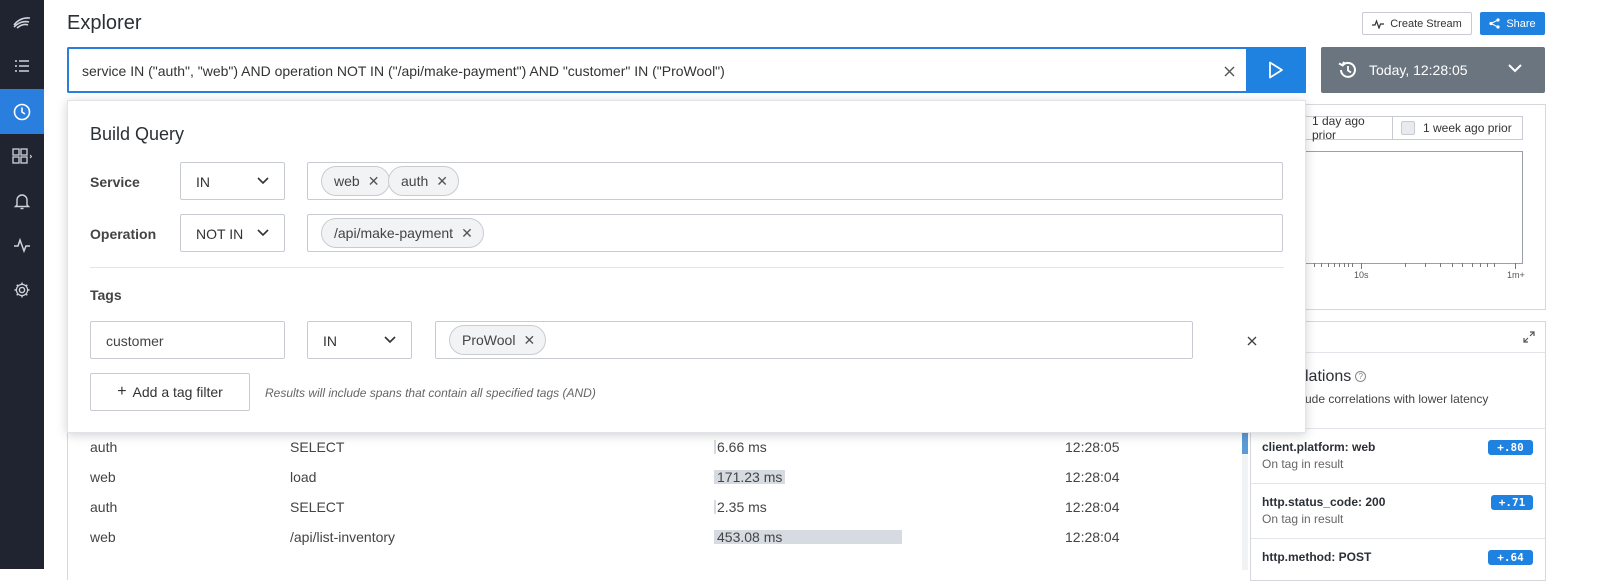  What do you see at coordinates (106, 295) in the screenshot?
I see `tags-label: Tags` at bounding box center [106, 295].